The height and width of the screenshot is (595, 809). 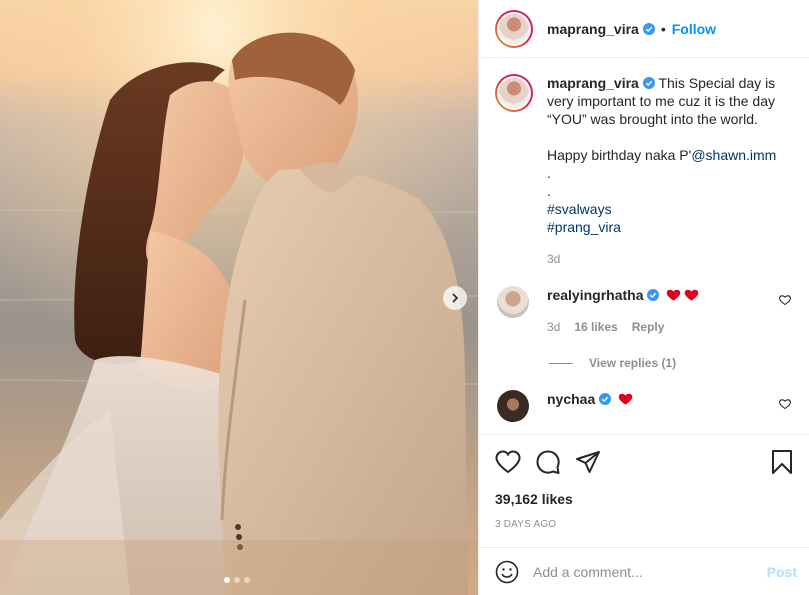 I want to click on share-icon, so click(x=588, y=462).